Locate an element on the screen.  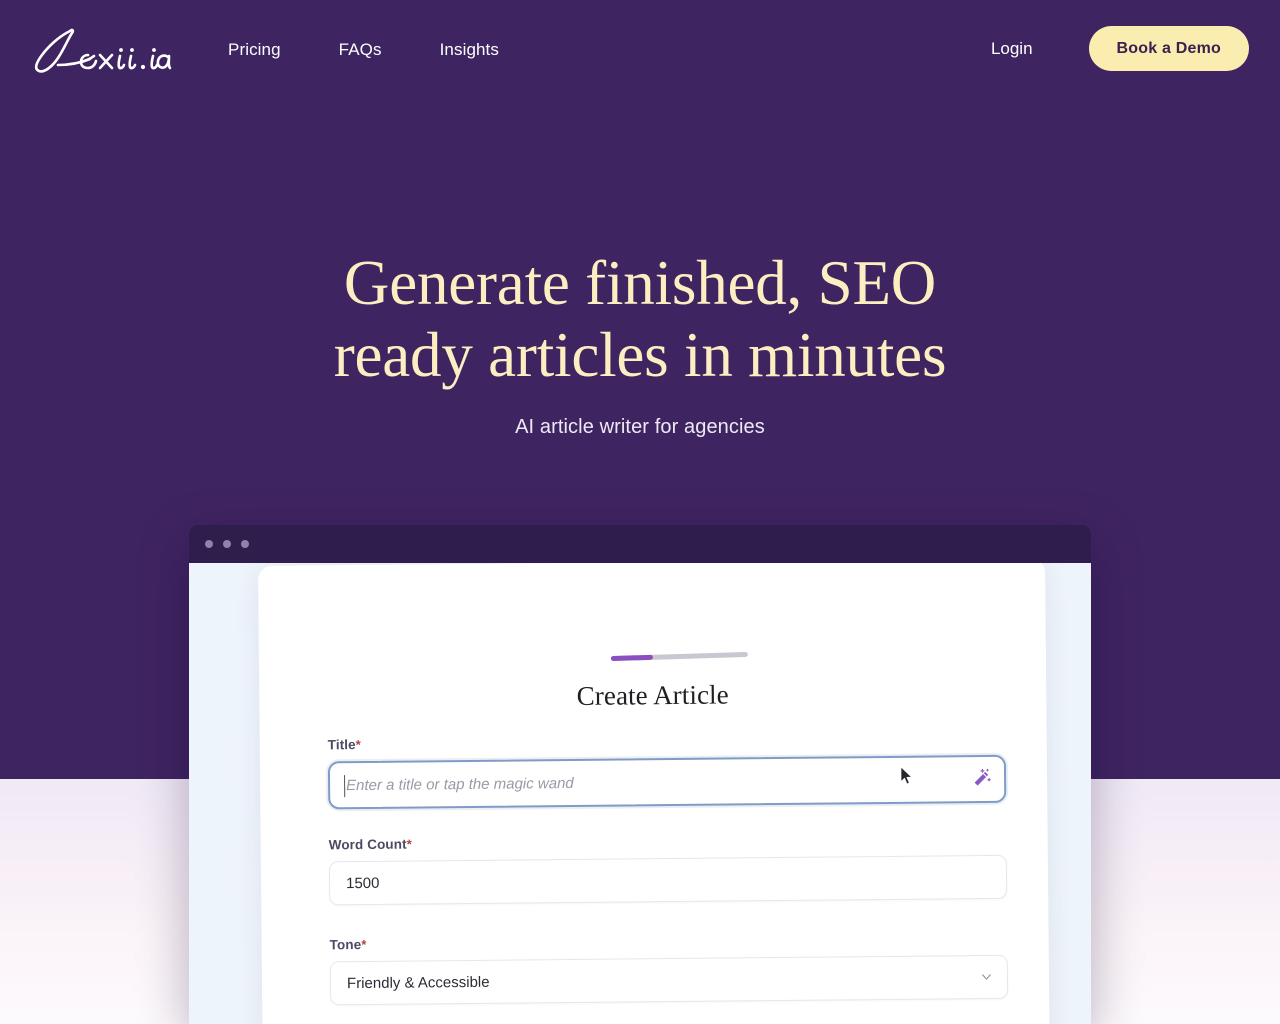
word-count-value: 1500 is located at coordinates (362, 883).